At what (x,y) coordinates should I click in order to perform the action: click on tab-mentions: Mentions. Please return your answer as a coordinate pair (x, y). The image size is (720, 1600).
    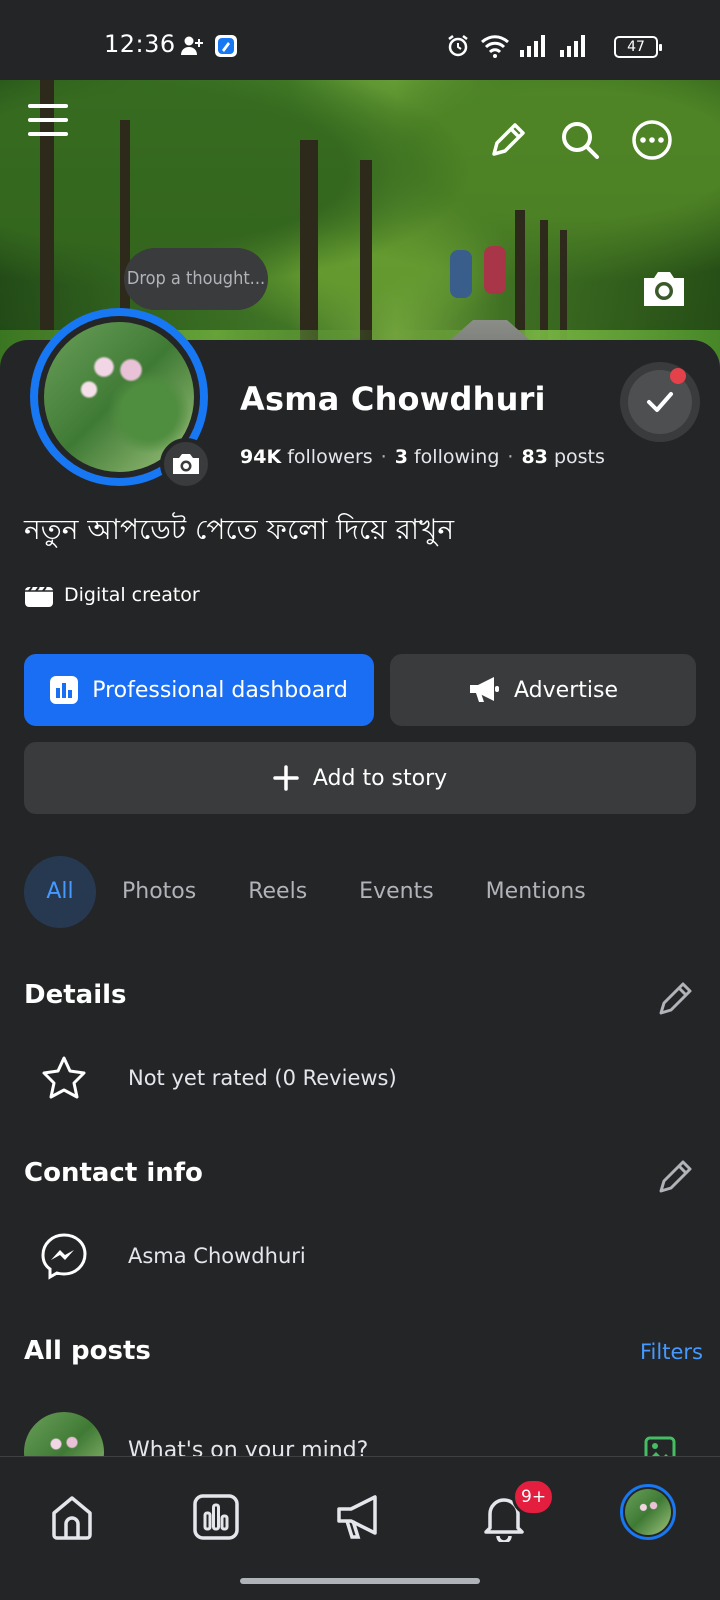
    Looking at the image, I should click on (536, 892).